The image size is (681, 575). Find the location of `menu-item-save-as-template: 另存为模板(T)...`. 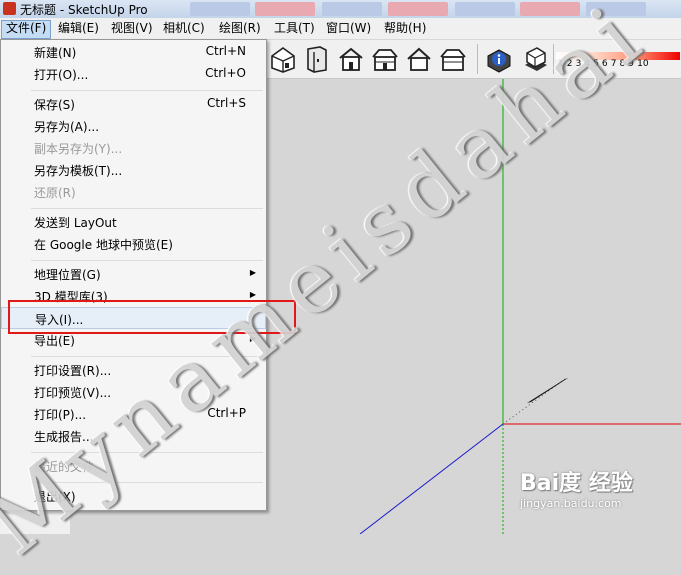

menu-item-save-as-template: 另存为模板(T)... is located at coordinates (133, 170).